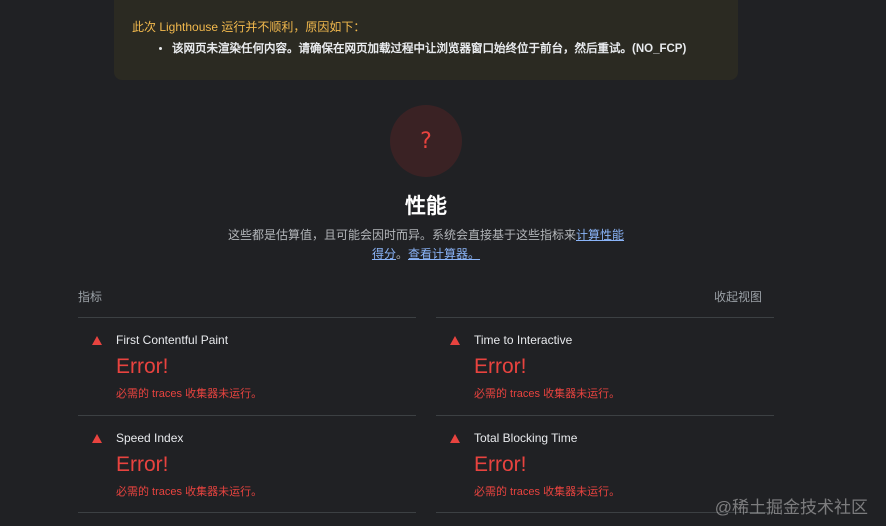 The width and height of the screenshot is (886, 526). I want to click on description-text: 这些都是估算值，且可能会因时而异。系统会直接基于这些指标来, so click(401, 235).